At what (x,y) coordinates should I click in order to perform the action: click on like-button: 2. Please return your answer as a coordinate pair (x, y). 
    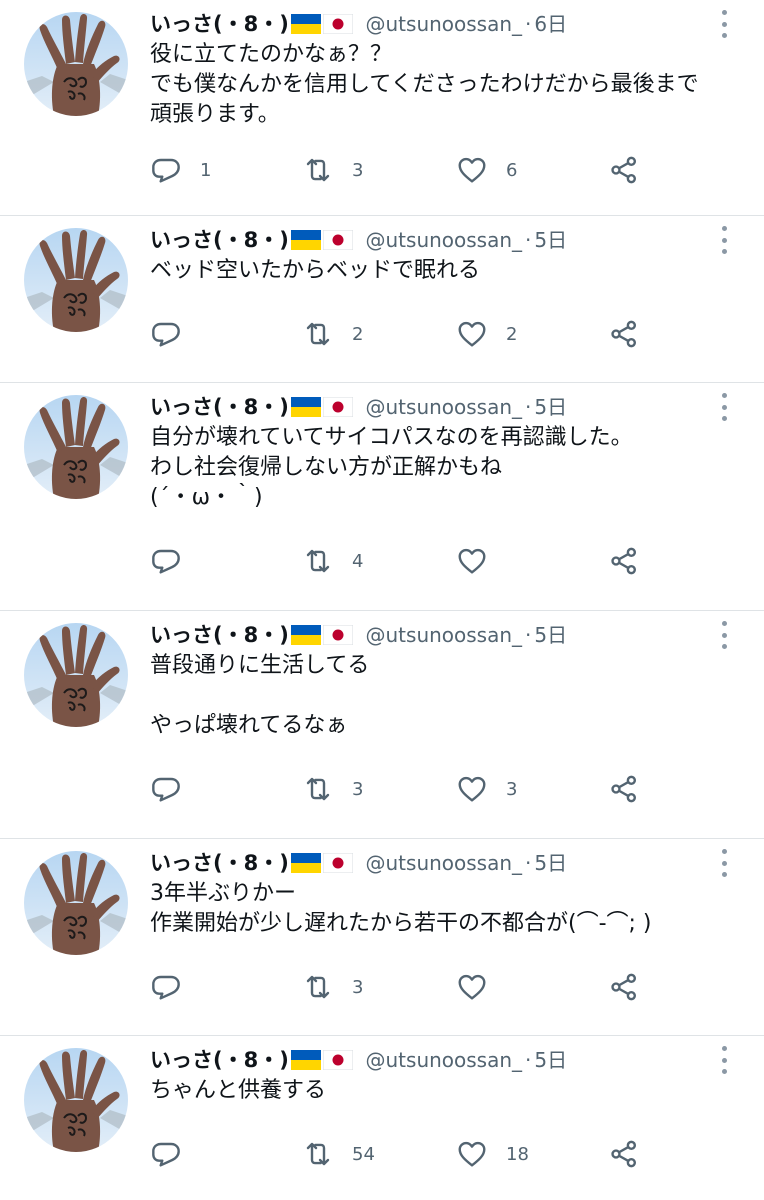
    Looking at the image, I should click on (486, 334).